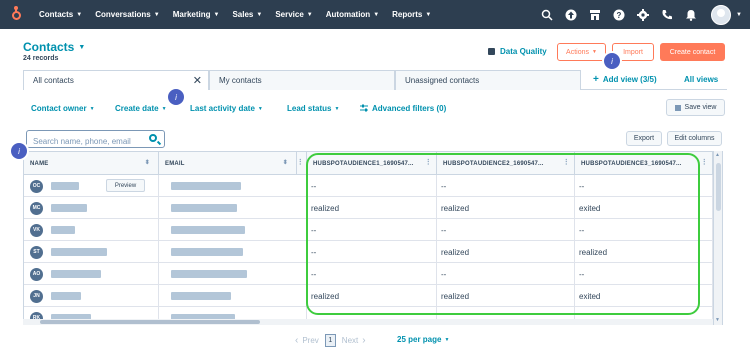 Image resolution: width=750 pixels, height=350 pixels. What do you see at coordinates (91, 186) in the screenshot?
I see `name-cell: OC Preview` at bounding box center [91, 186].